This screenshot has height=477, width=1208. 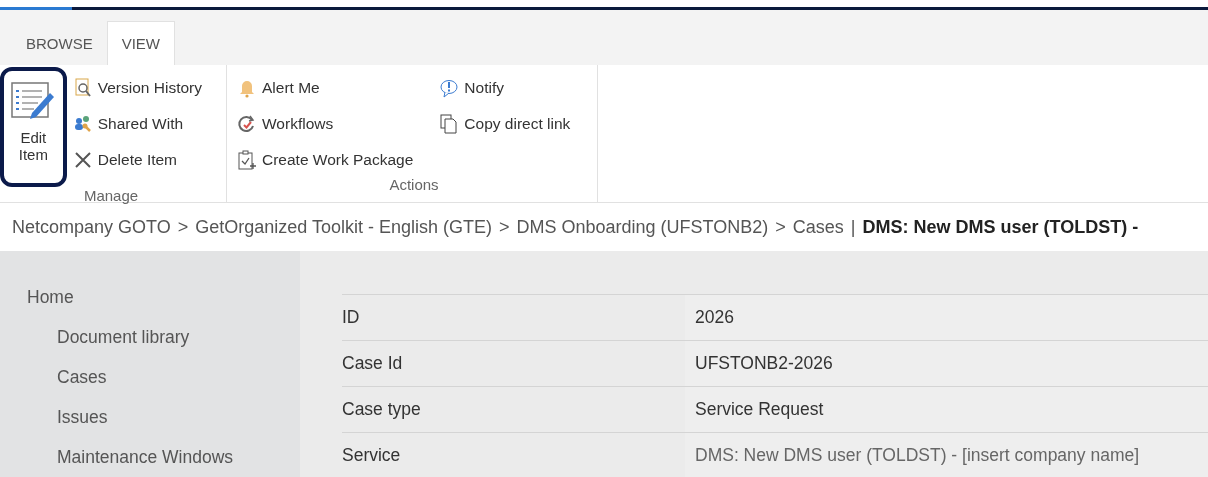 I want to click on ribbon-button: Create Work Package, so click(x=325, y=160).